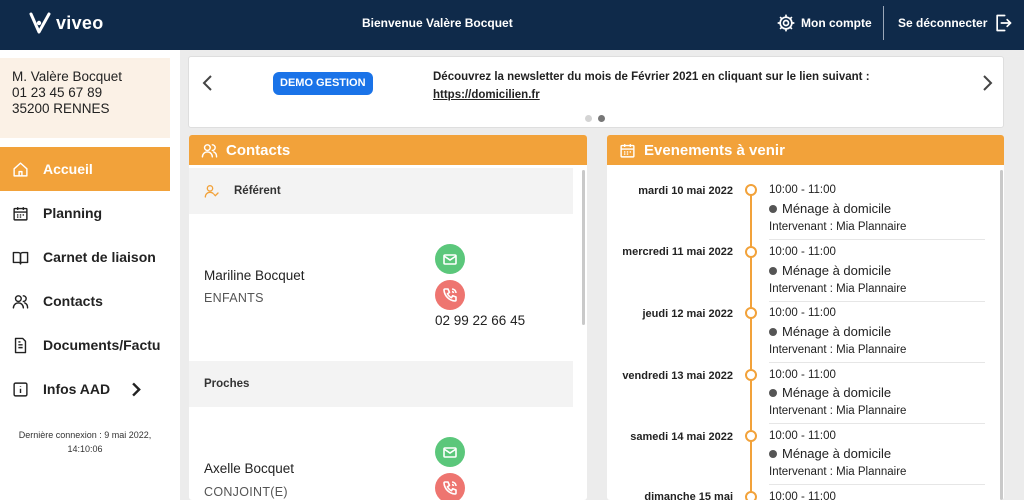 The height and width of the screenshot is (500, 1024). I want to click on timeline-line, so click(751, 345).